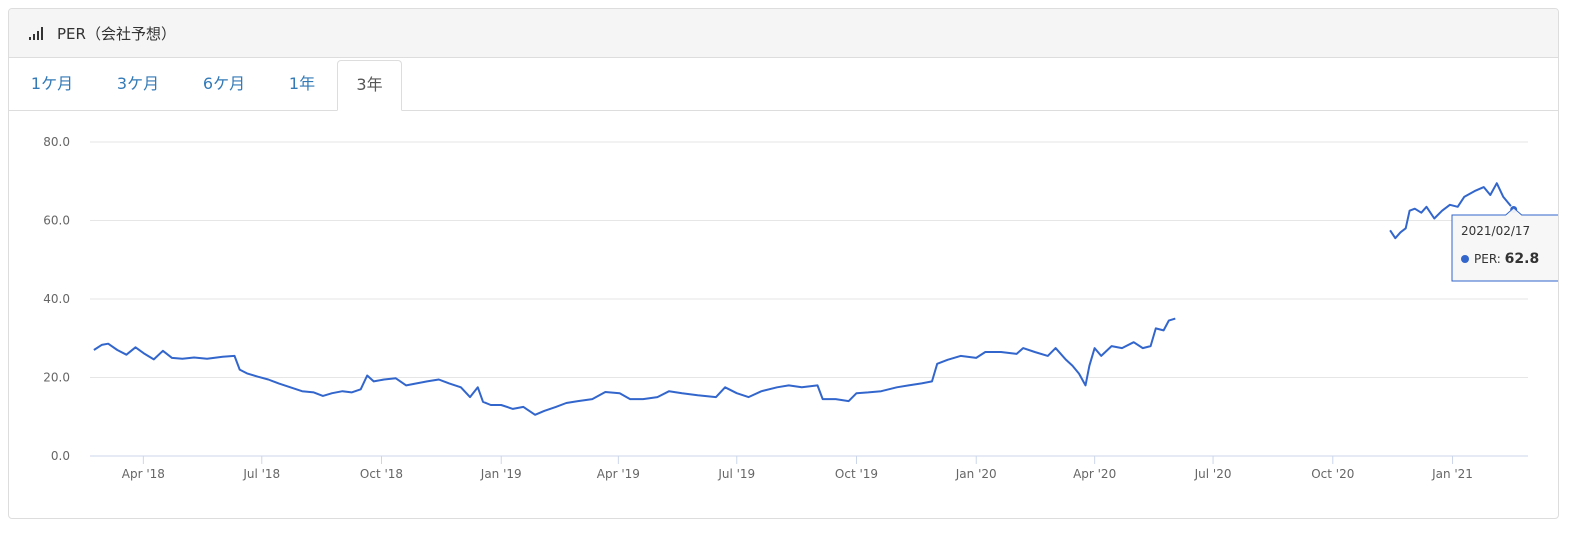  What do you see at coordinates (1332, 474) in the screenshot?
I see `x-tick-label: Oct '20` at bounding box center [1332, 474].